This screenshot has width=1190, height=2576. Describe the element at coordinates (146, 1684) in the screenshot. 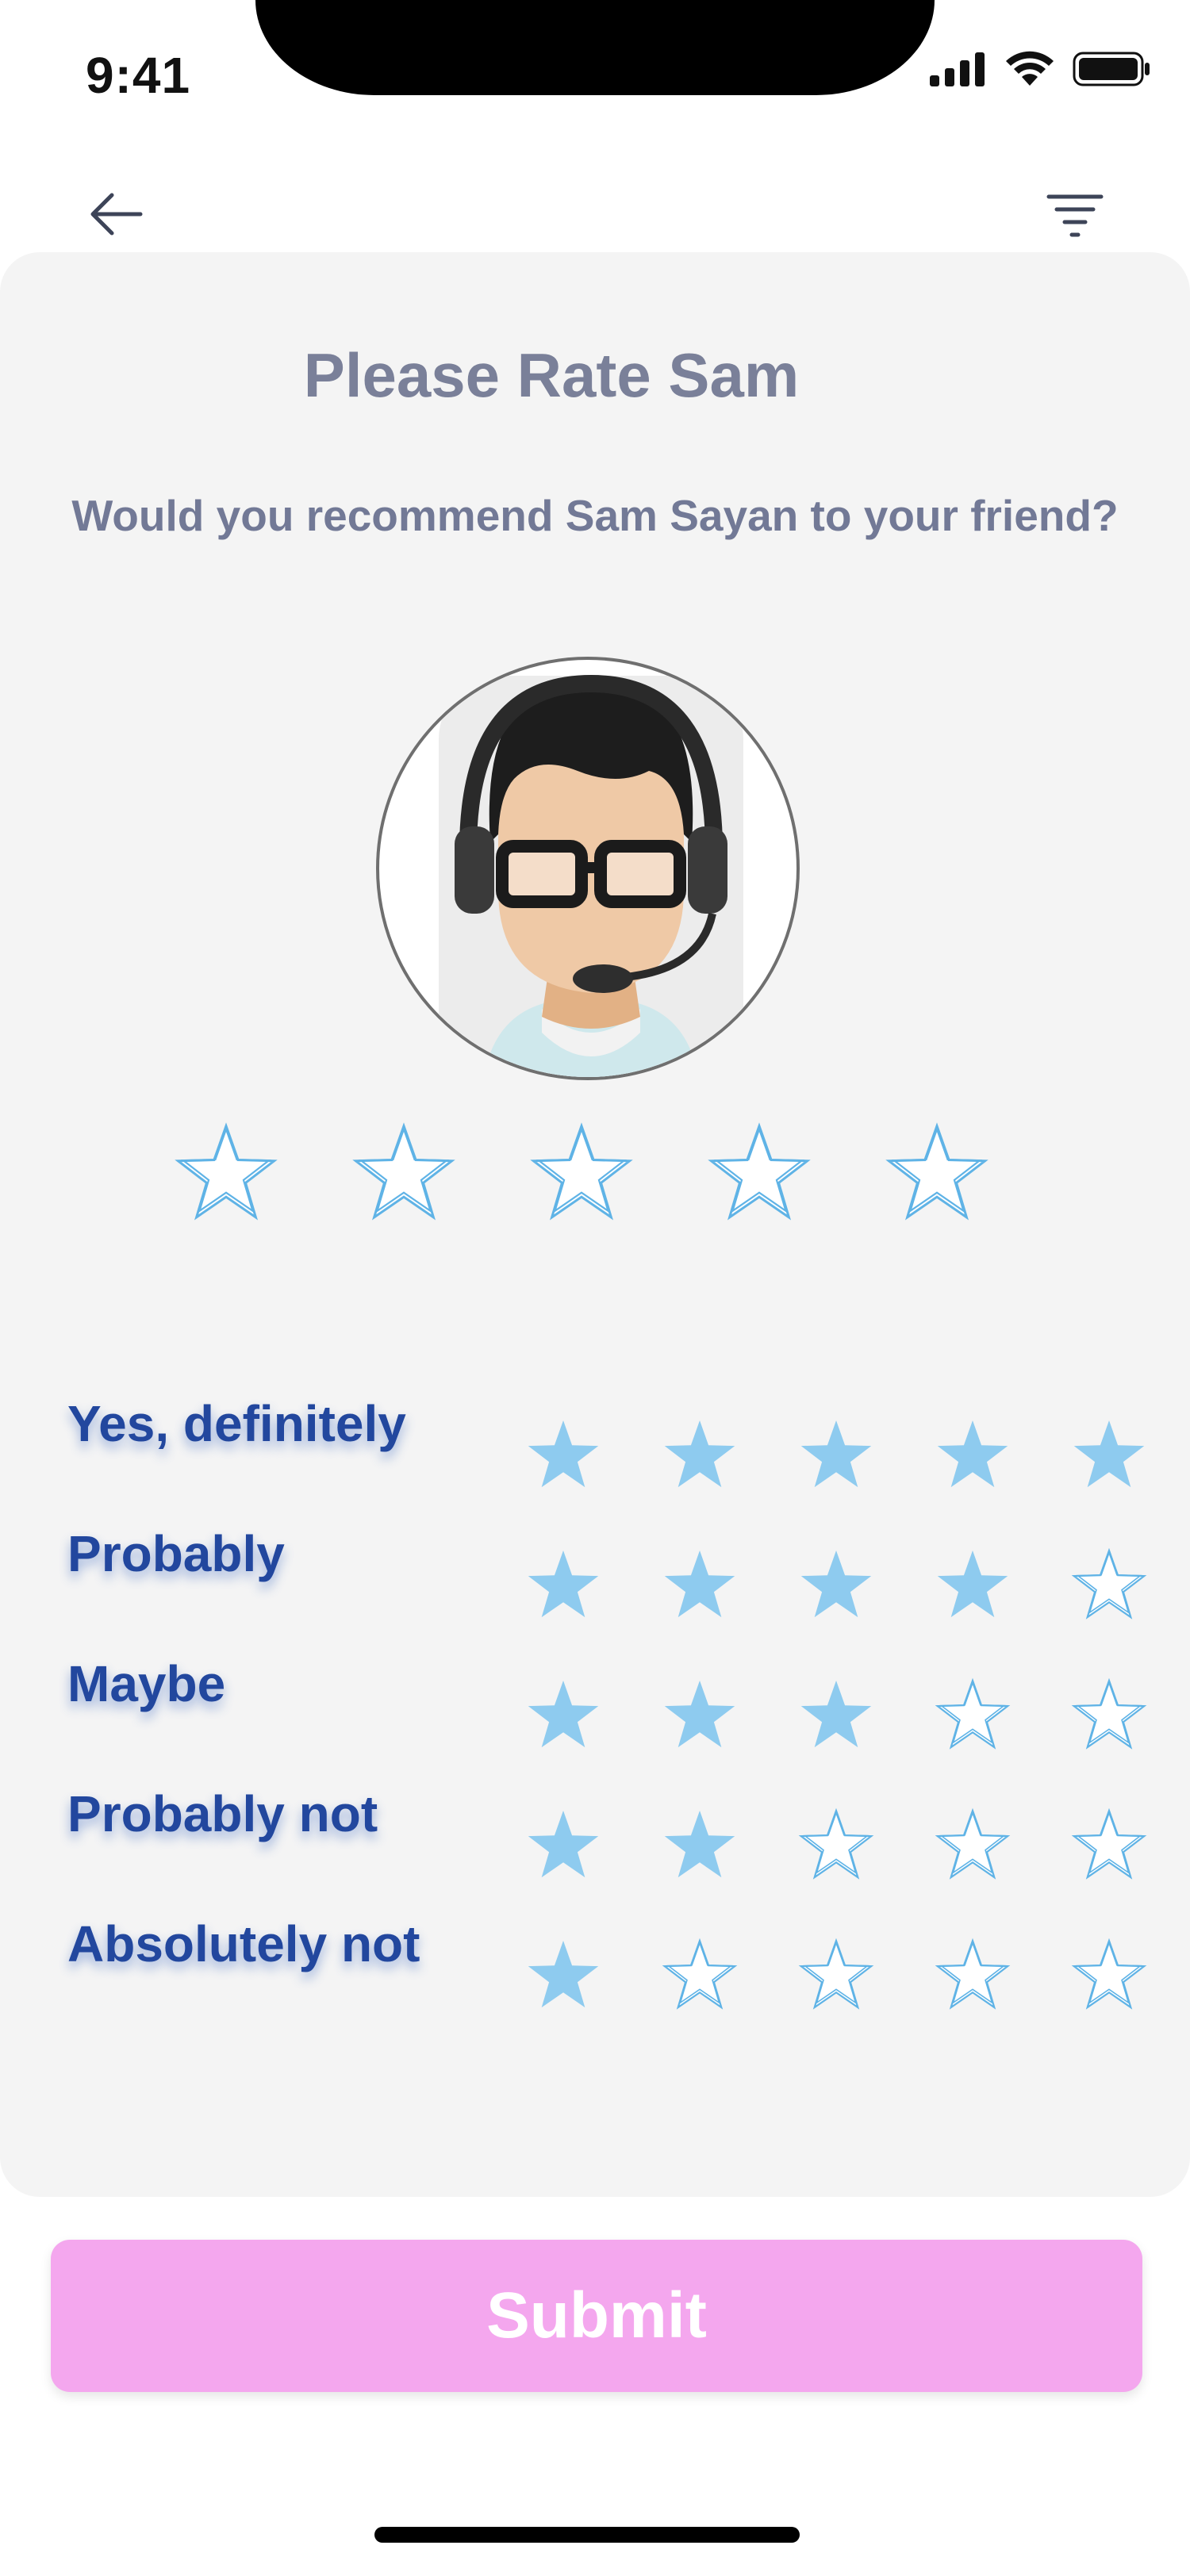

I see `legend-label: Maybe` at that location.